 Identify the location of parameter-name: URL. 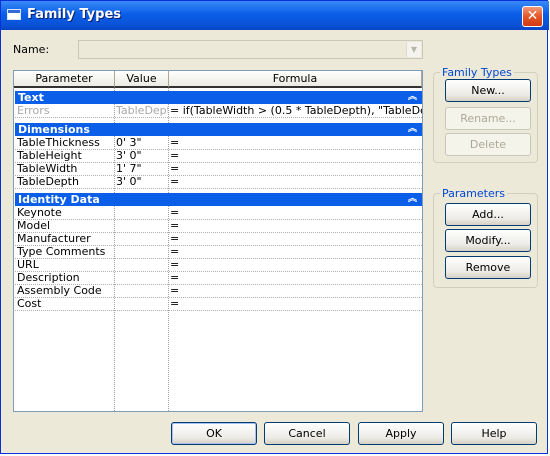
(28, 265).